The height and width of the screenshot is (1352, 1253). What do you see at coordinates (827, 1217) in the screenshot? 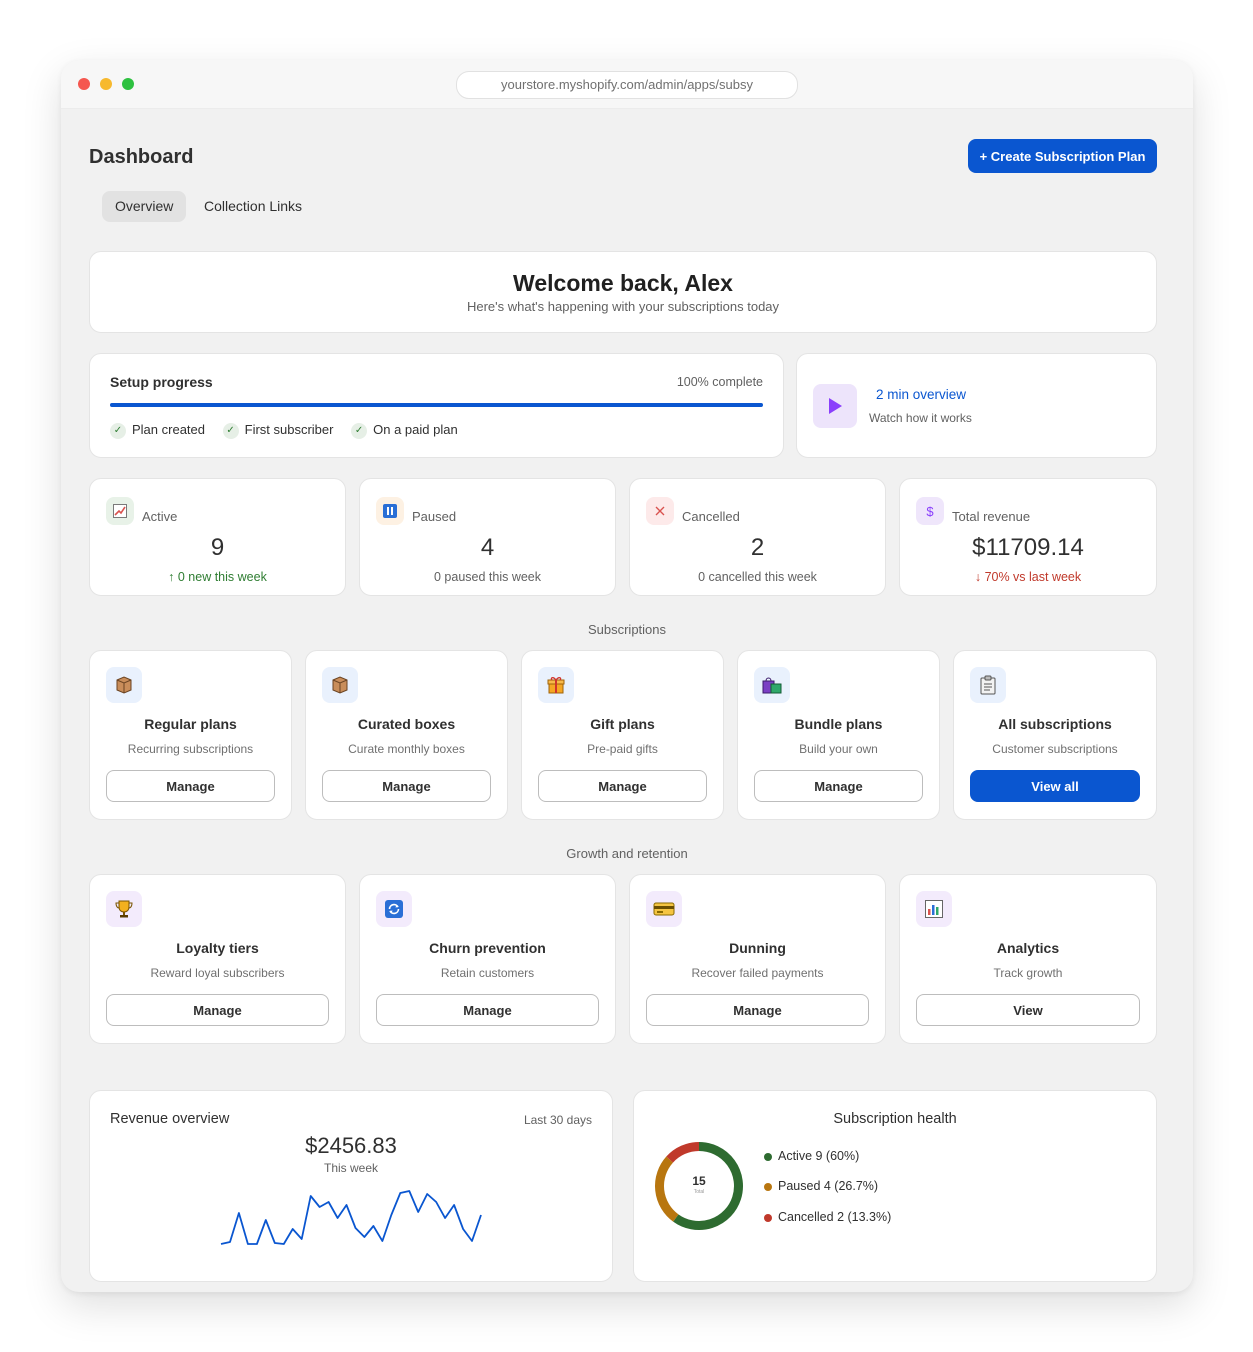
I see `legend-cancelled: Cancelled 2 (13.3%)` at bounding box center [827, 1217].